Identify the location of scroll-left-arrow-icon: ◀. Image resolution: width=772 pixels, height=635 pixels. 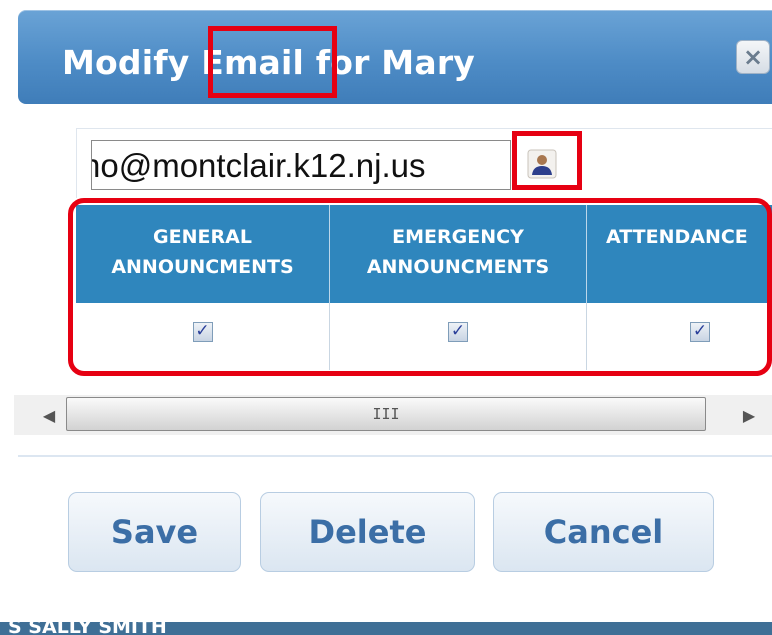
(49, 415).